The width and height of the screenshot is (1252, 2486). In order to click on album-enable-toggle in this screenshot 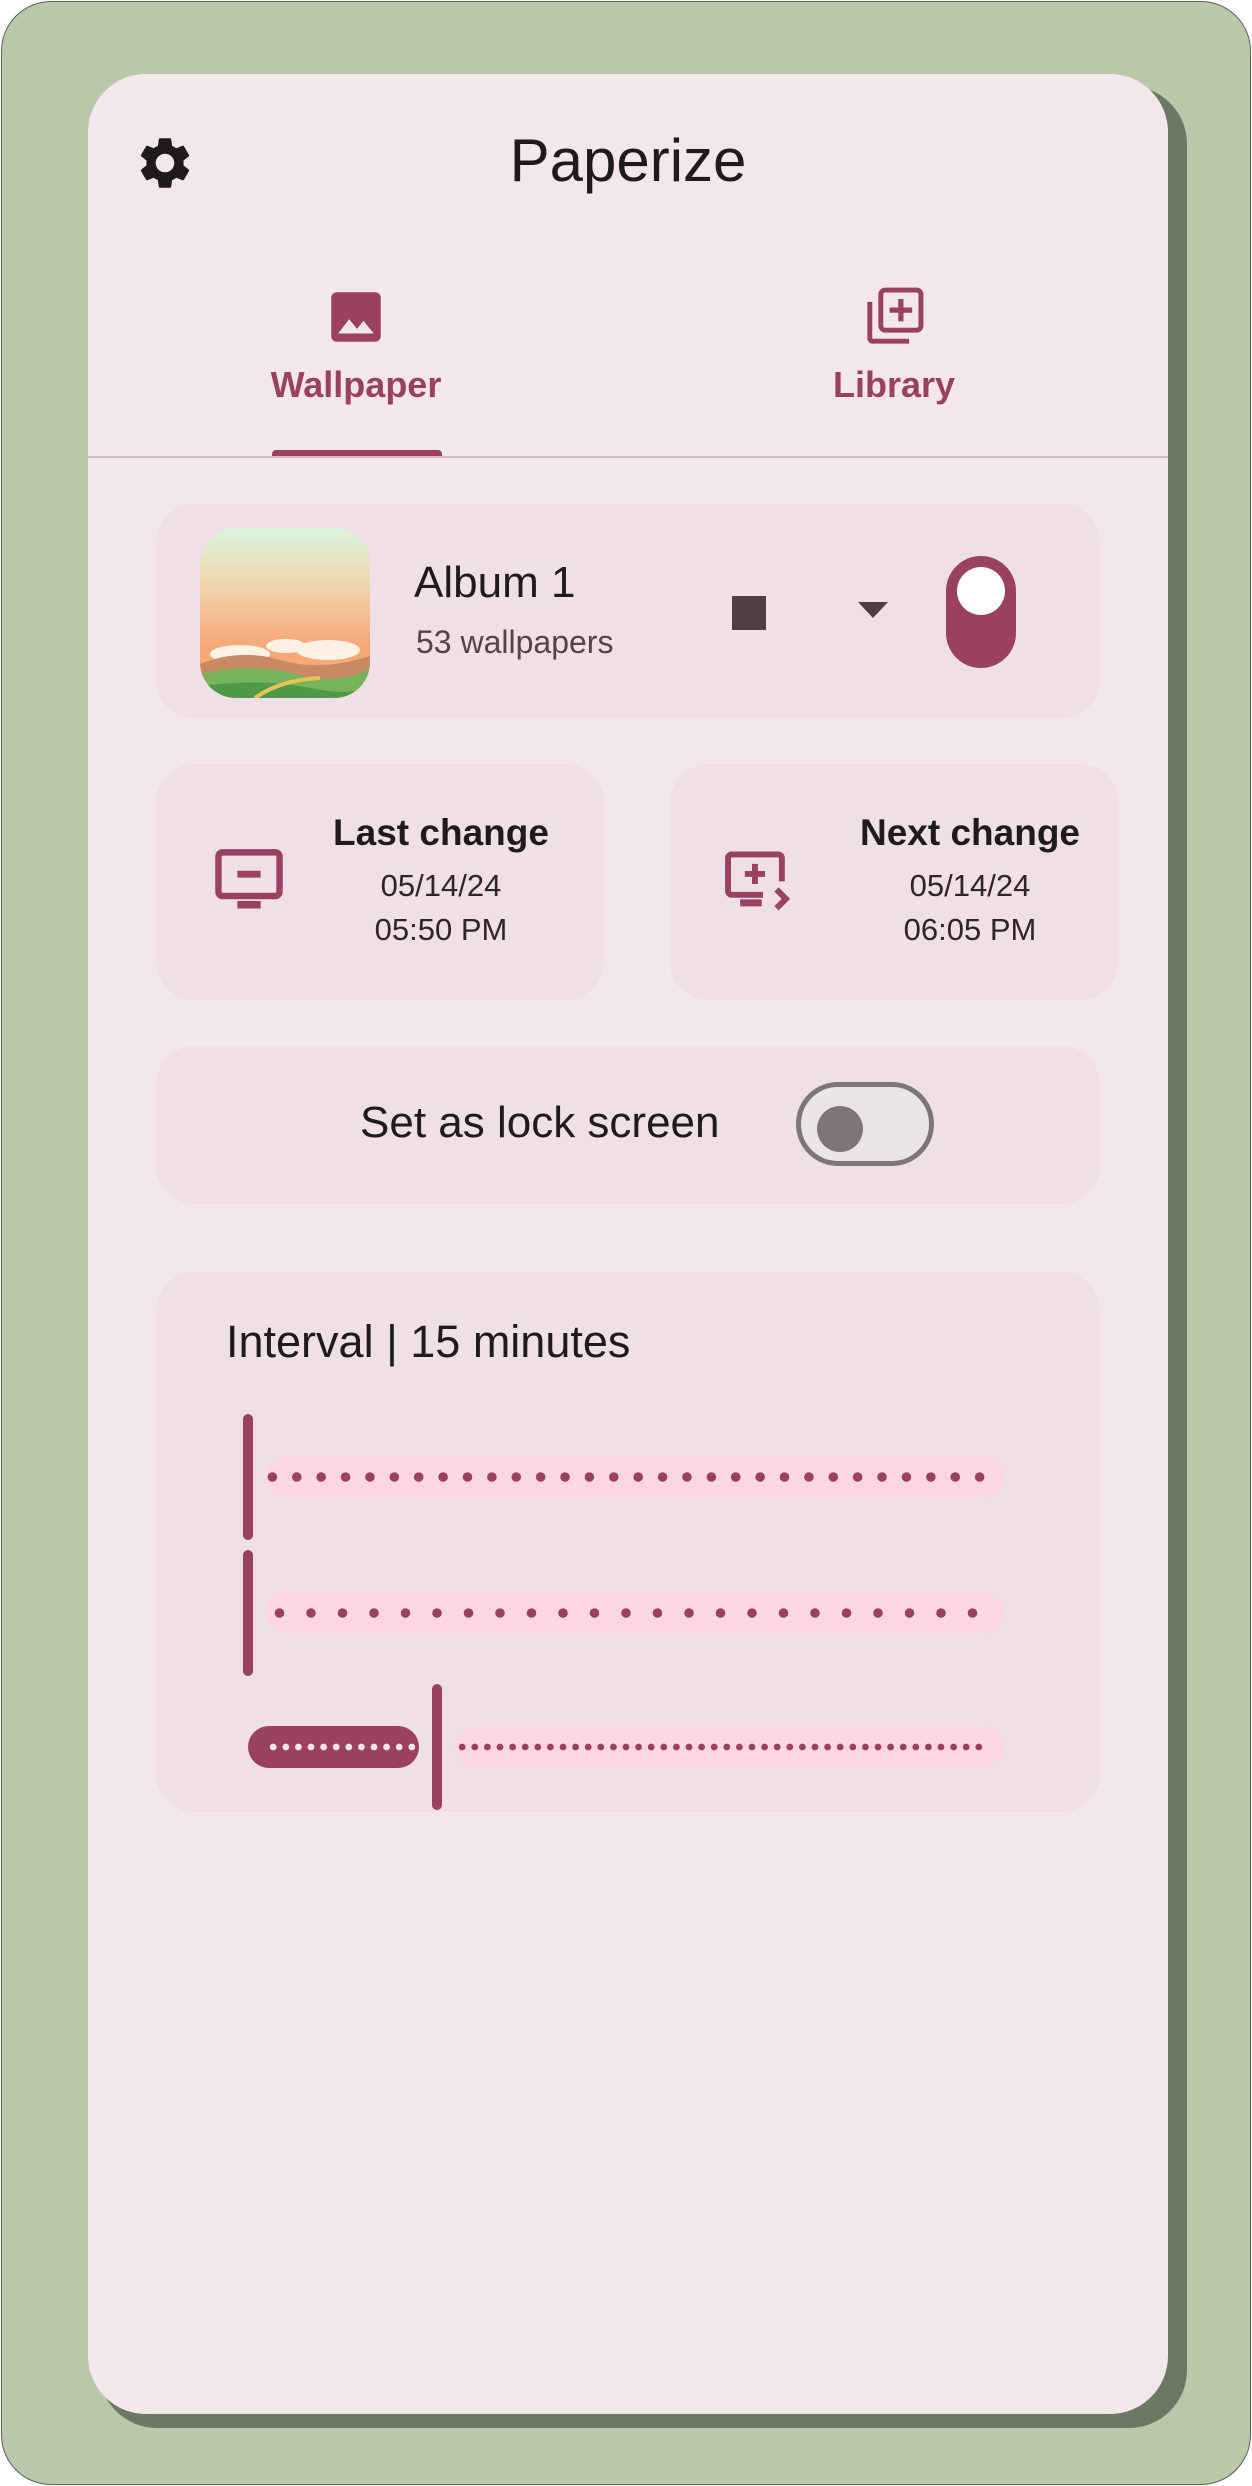, I will do `click(981, 612)`.